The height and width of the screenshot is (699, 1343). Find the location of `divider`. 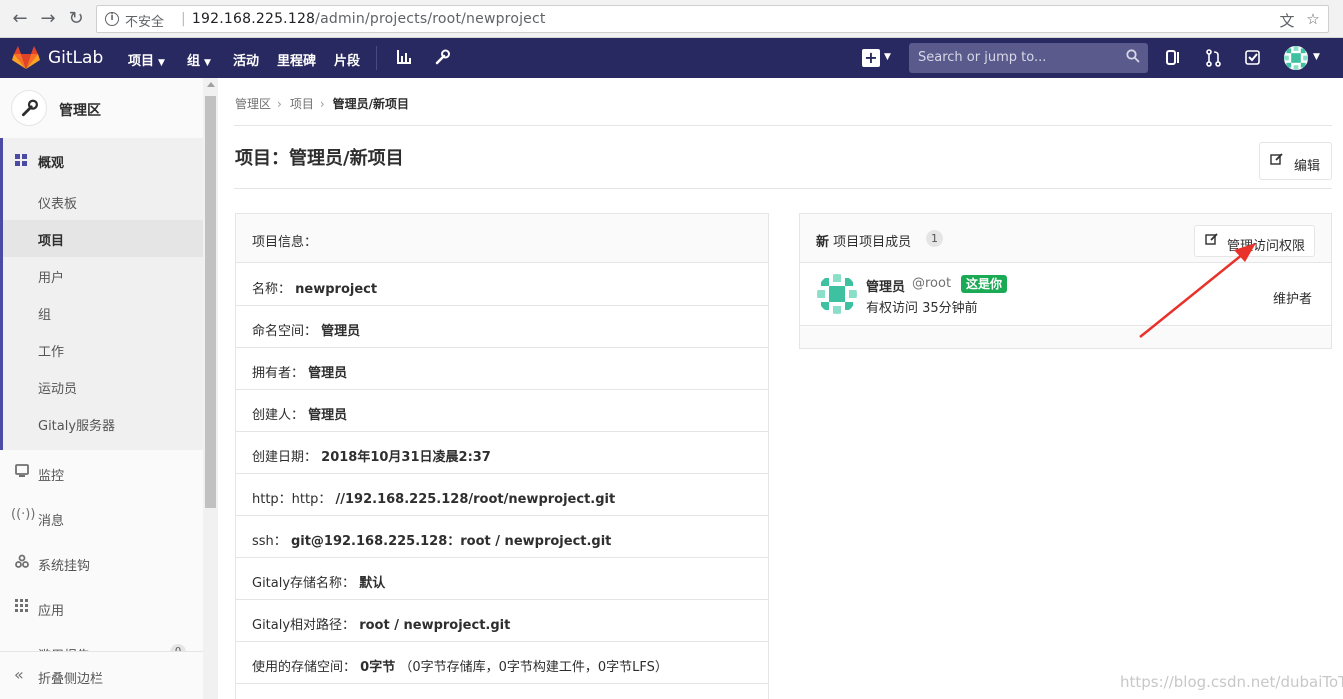

divider is located at coordinates (783, 188).